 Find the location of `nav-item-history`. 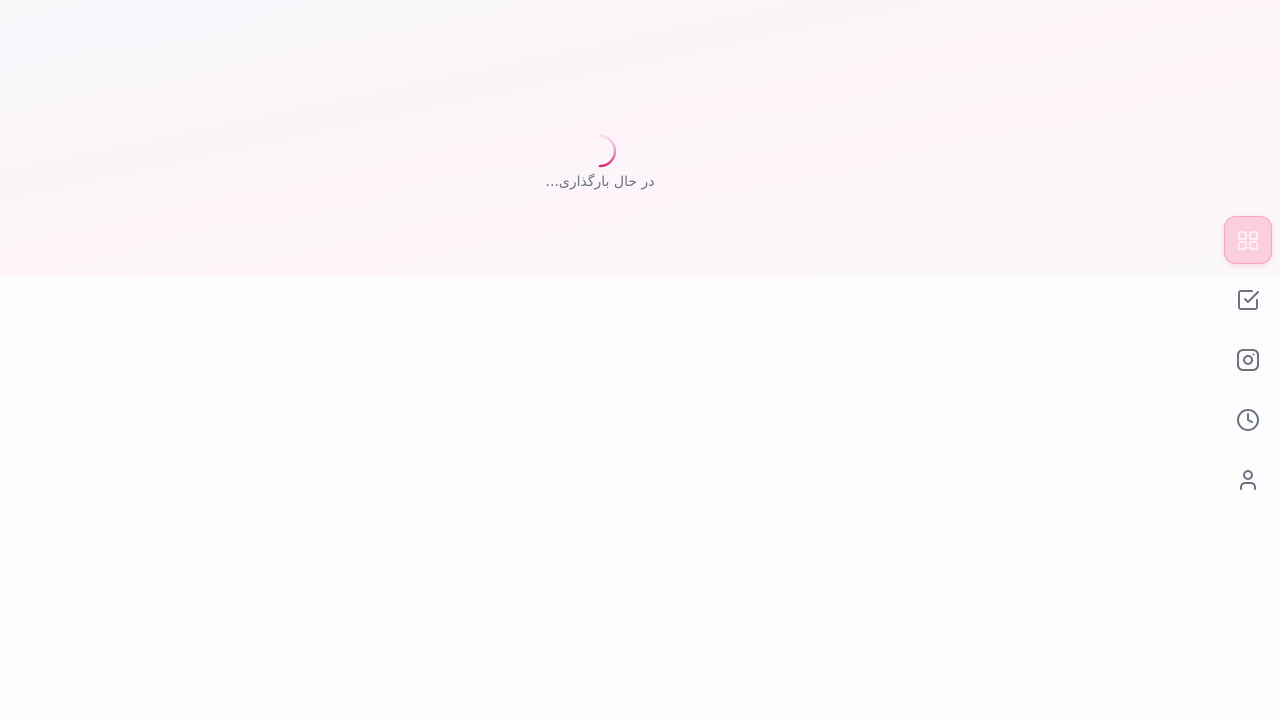

nav-item-history is located at coordinates (1248, 420).